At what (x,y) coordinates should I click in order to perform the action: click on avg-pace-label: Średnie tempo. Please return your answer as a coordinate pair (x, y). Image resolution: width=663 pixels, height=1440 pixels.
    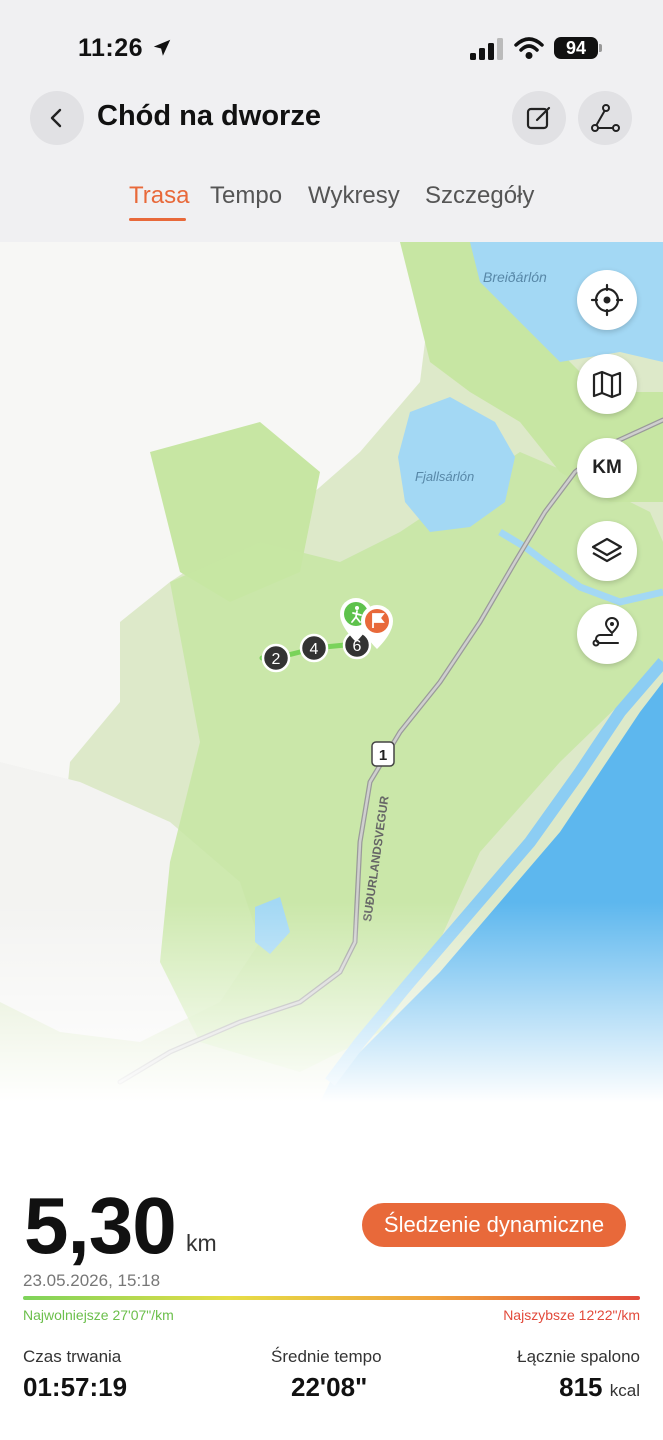
    Looking at the image, I should click on (326, 1356).